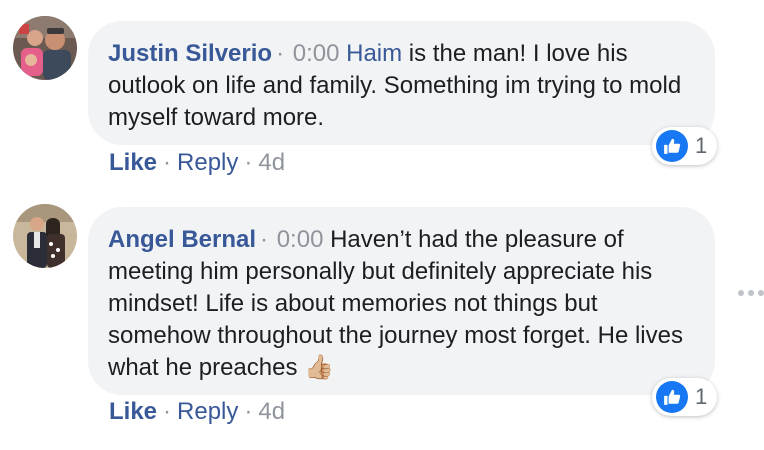  What do you see at coordinates (374, 53) in the screenshot?
I see `mention-link: Haim` at bounding box center [374, 53].